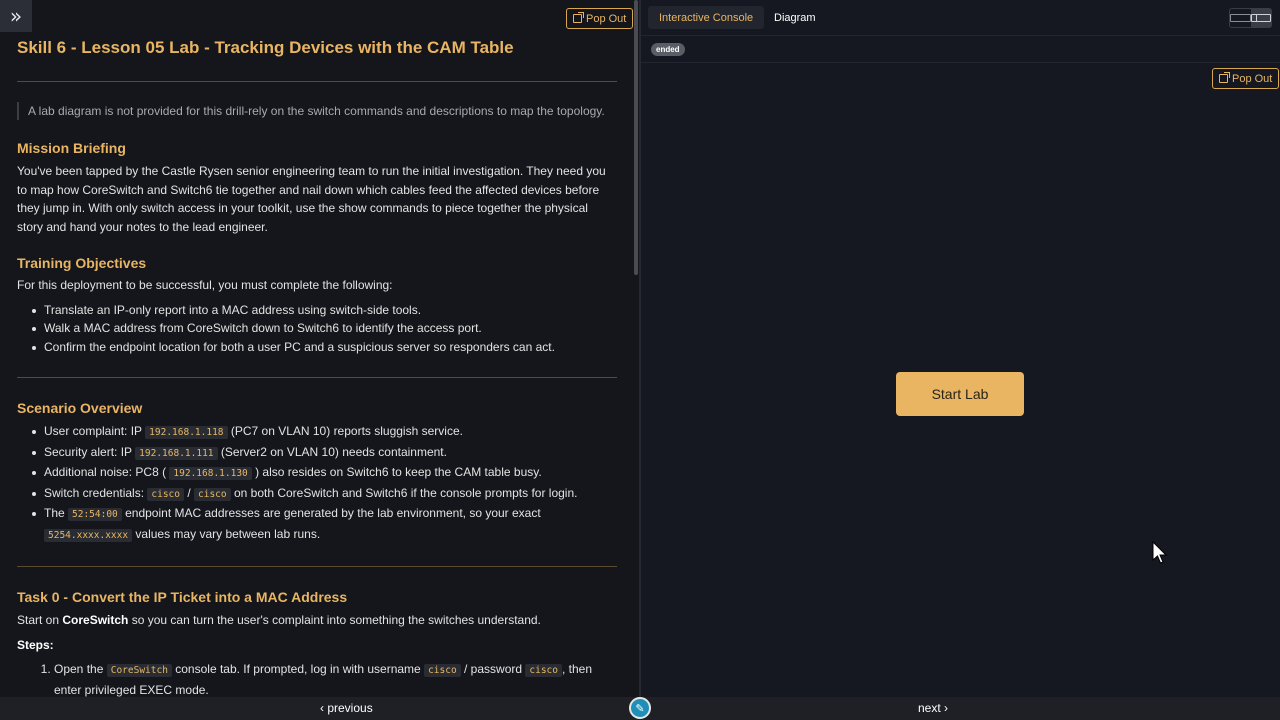 The height and width of the screenshot is (720, 1280). I want to click on previous-link: ‹ previous, so click(346, 708).